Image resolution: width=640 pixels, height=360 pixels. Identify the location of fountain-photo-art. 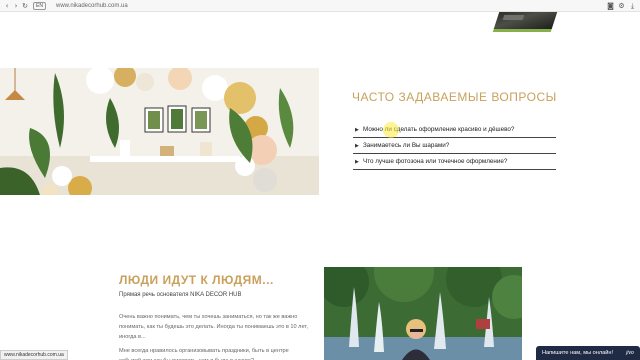
(423, 313).